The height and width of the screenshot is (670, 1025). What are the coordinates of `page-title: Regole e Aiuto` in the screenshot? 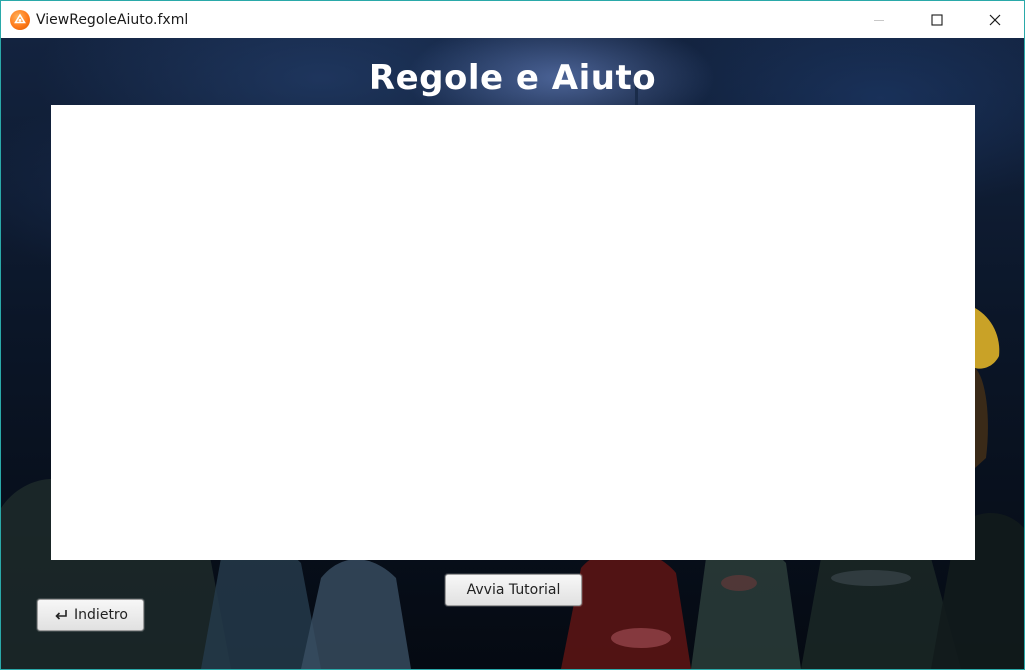 It's located at (512, 78).